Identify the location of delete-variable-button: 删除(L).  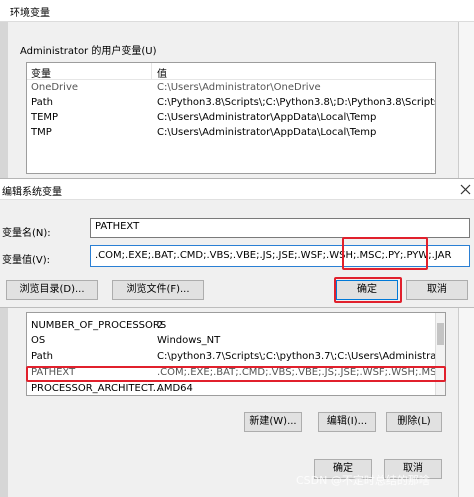
(414, 422).